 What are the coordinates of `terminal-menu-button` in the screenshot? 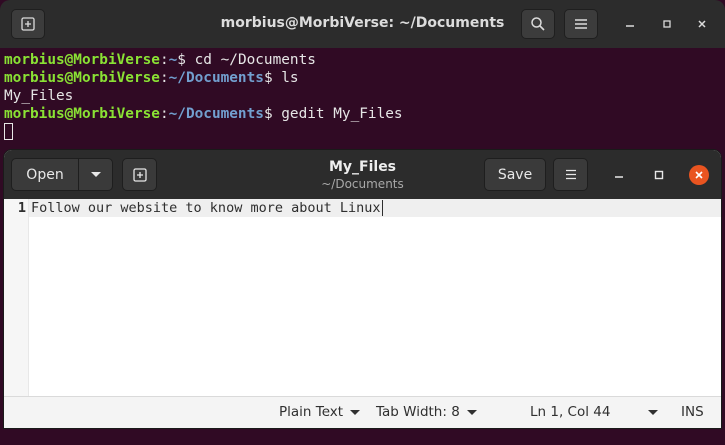 It's located at (581, 24).